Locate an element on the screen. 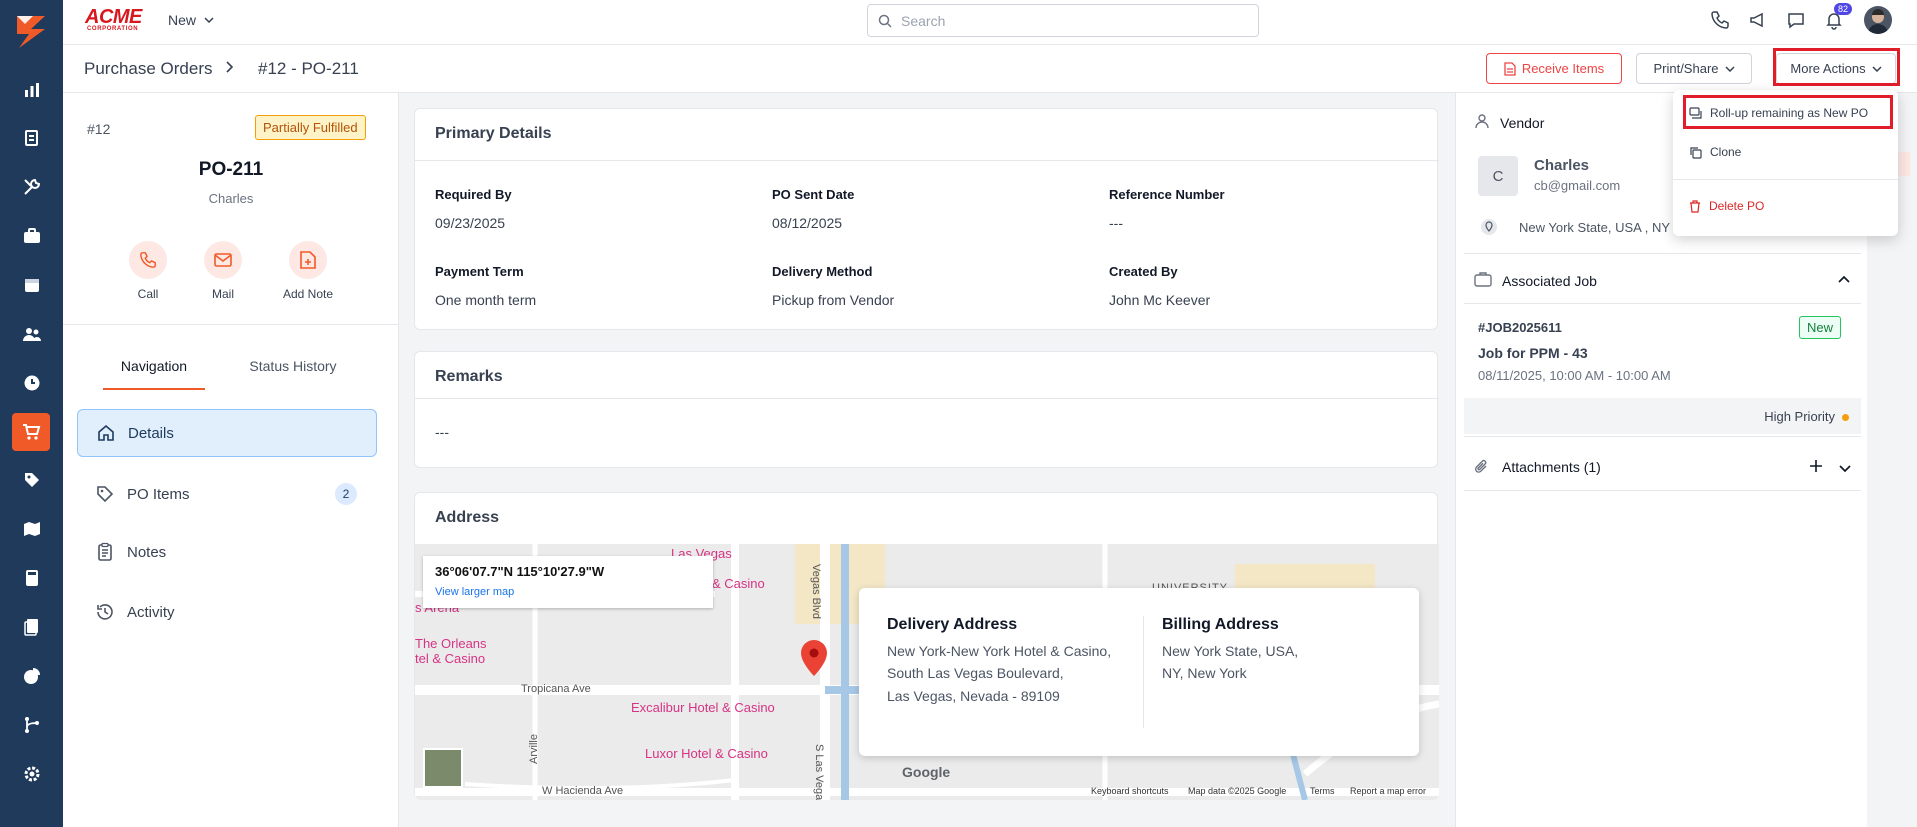 This screenshot has width=1917, height=827. map-label: tel & Casino is located at coordinates (450, 658).